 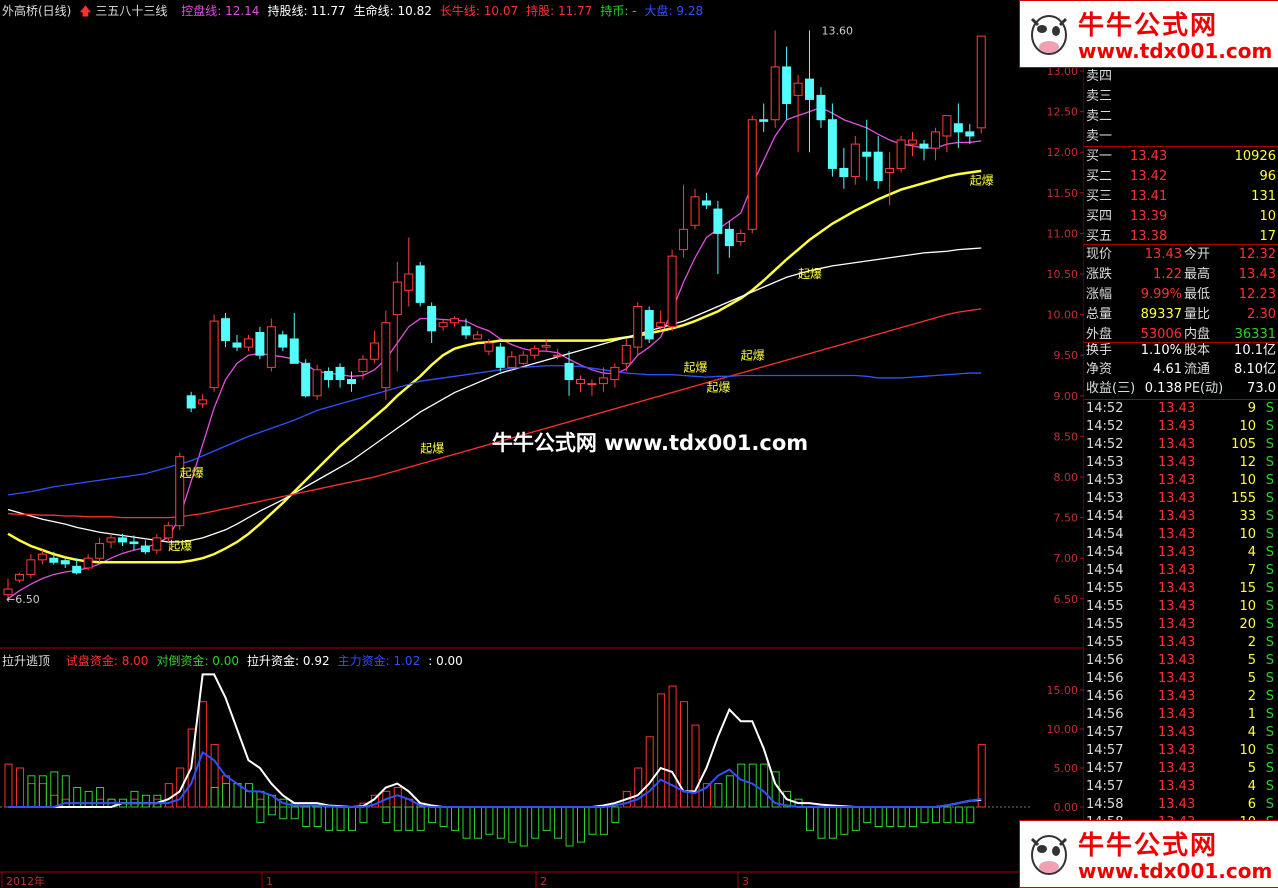 I want to click on quote-row: 涨幅 9.99% 最低 12.23, so click(x=1181, y=295).